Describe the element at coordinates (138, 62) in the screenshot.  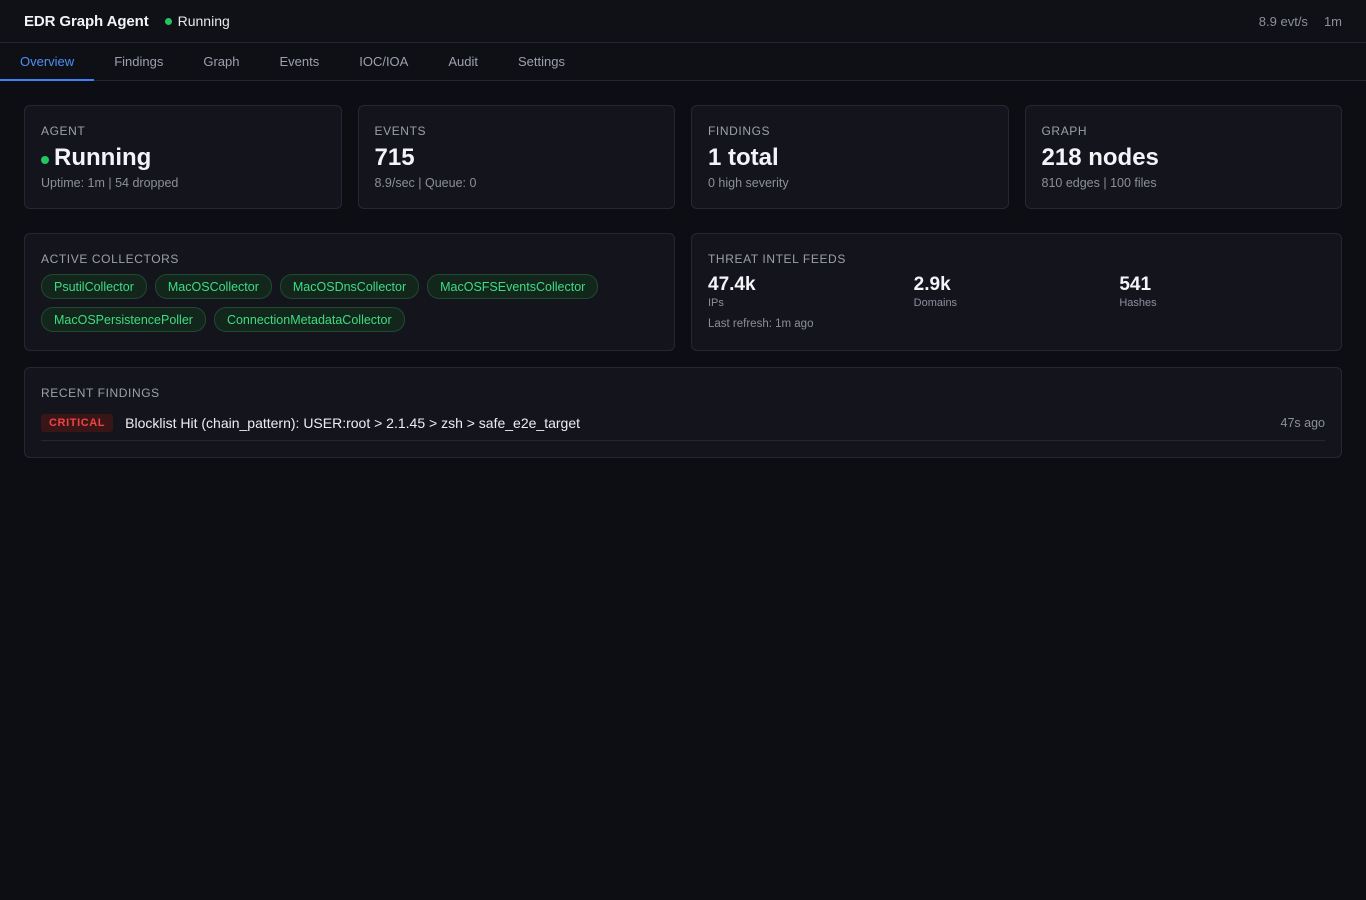
I see `tab-findings: Findings` at that location.